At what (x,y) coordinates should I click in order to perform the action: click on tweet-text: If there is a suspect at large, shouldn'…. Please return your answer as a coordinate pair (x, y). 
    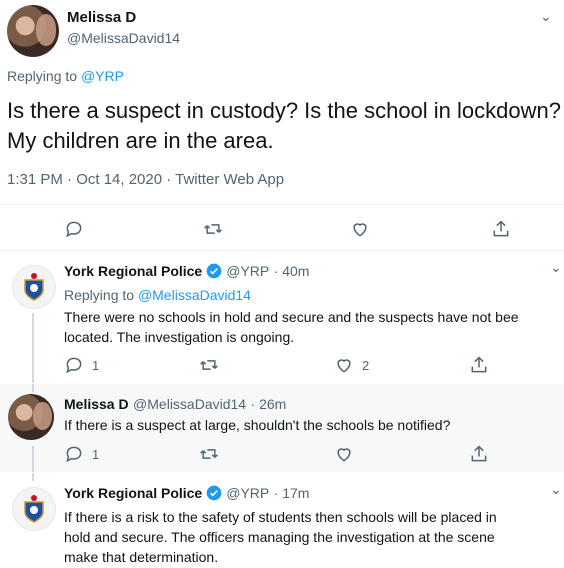
    Looking at the image, I should click on (257, 425).